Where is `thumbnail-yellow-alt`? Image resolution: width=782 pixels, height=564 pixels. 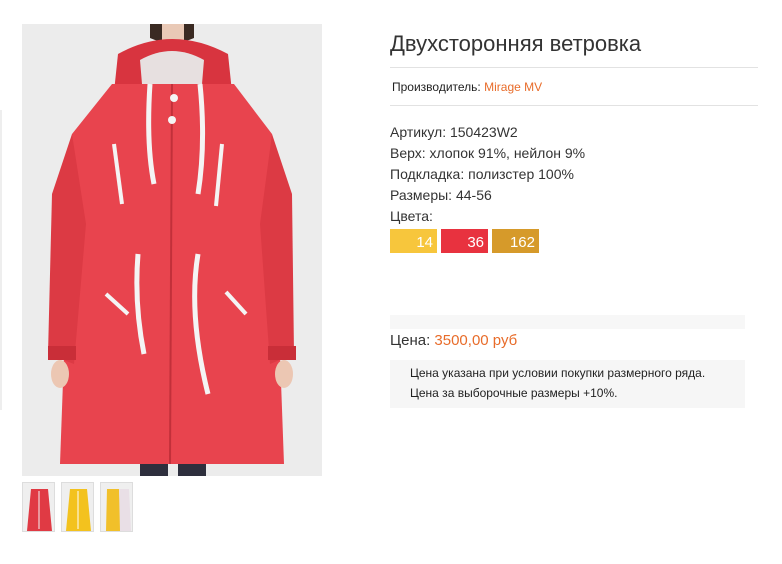
thumbnail-yellow-alt is located at coordinates (116, 507).